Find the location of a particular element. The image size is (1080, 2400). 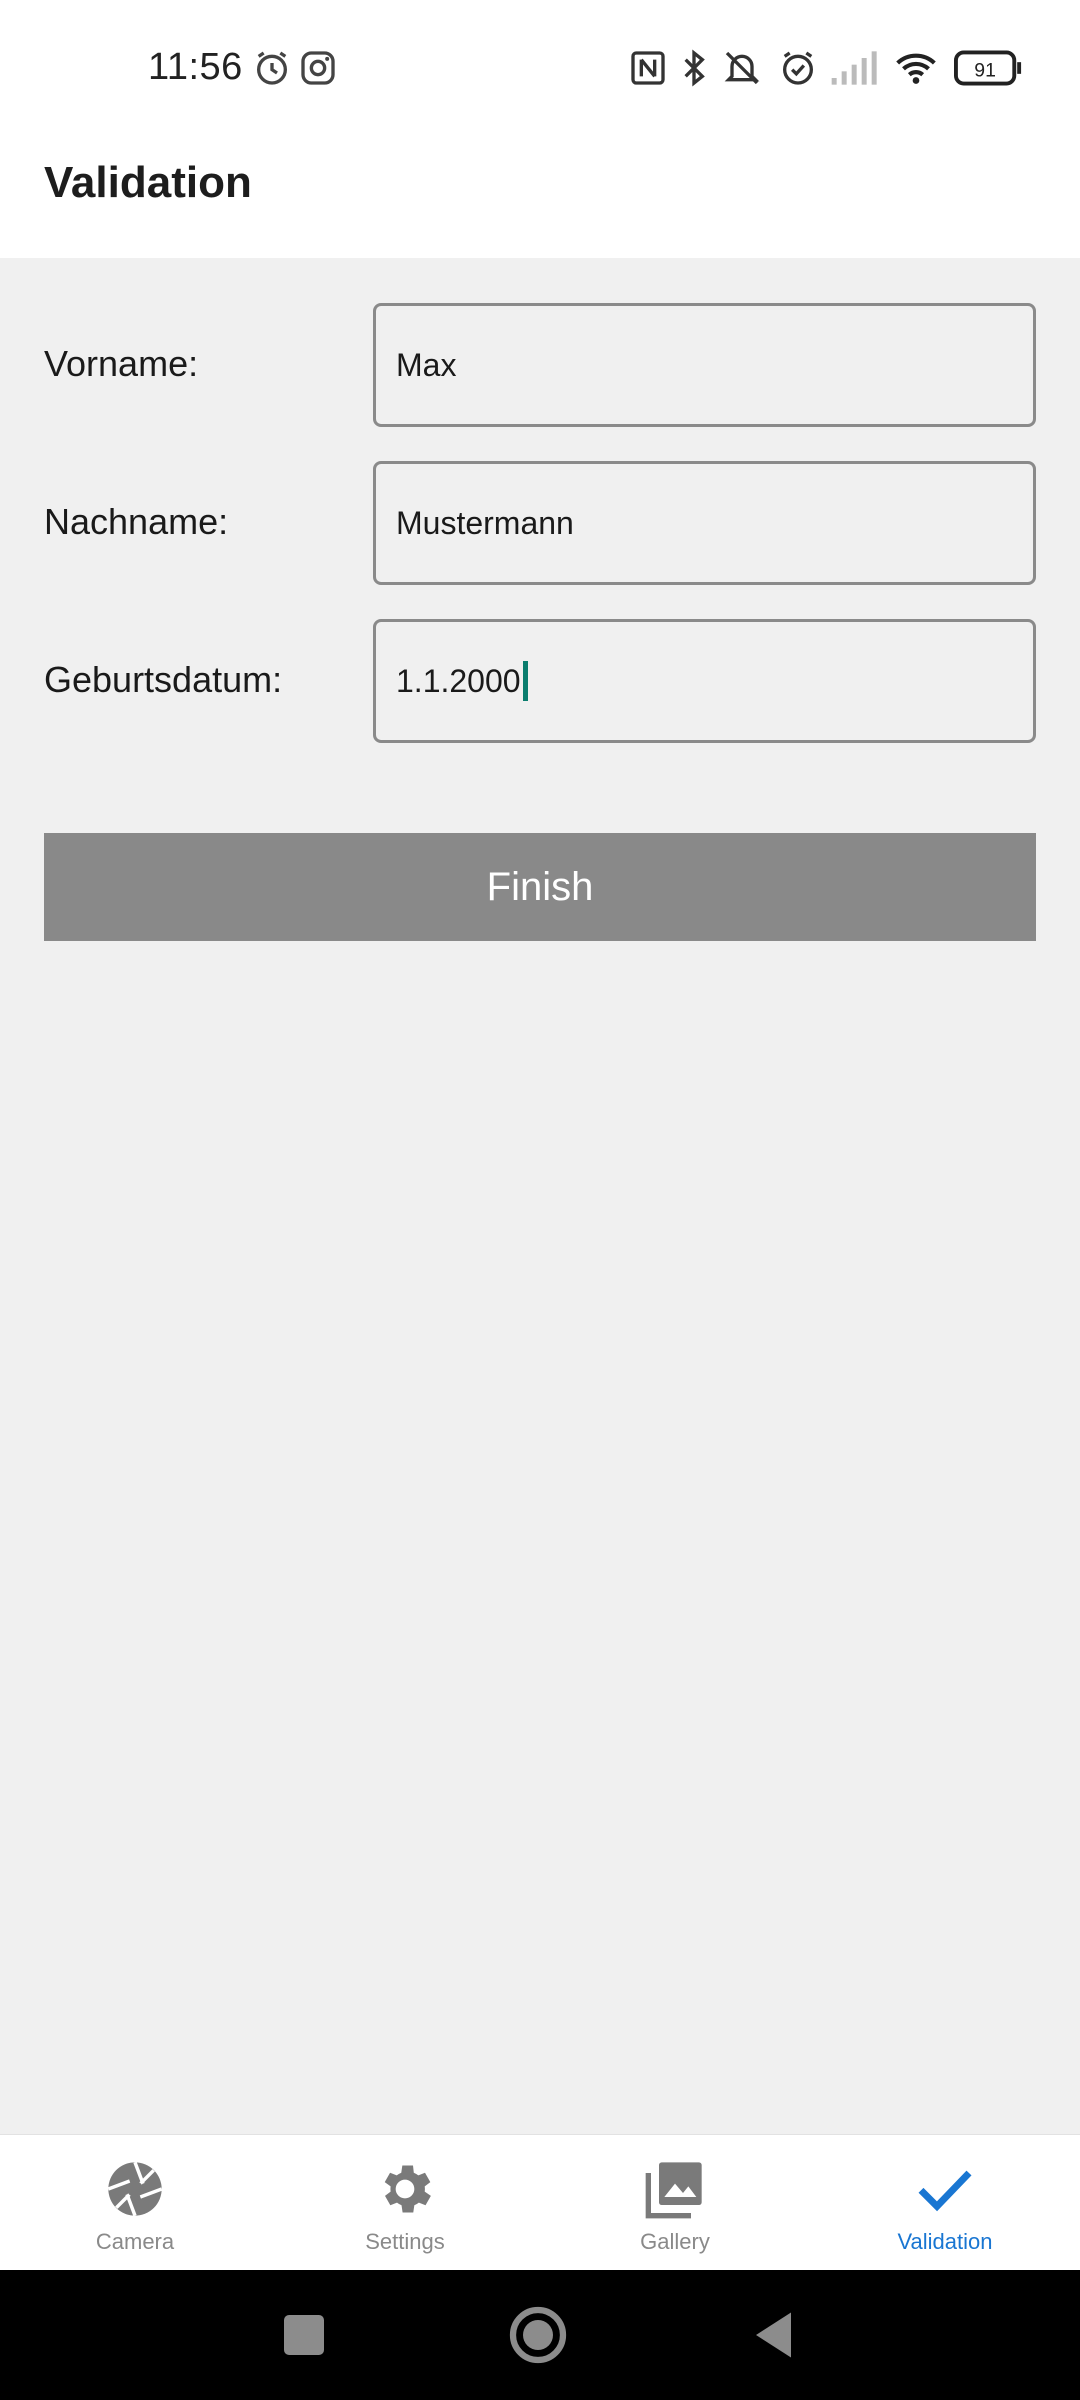

form-row-geburtsdatum: Geburtsdatum: 1.1.2000 is located at coordinates (540, 681).